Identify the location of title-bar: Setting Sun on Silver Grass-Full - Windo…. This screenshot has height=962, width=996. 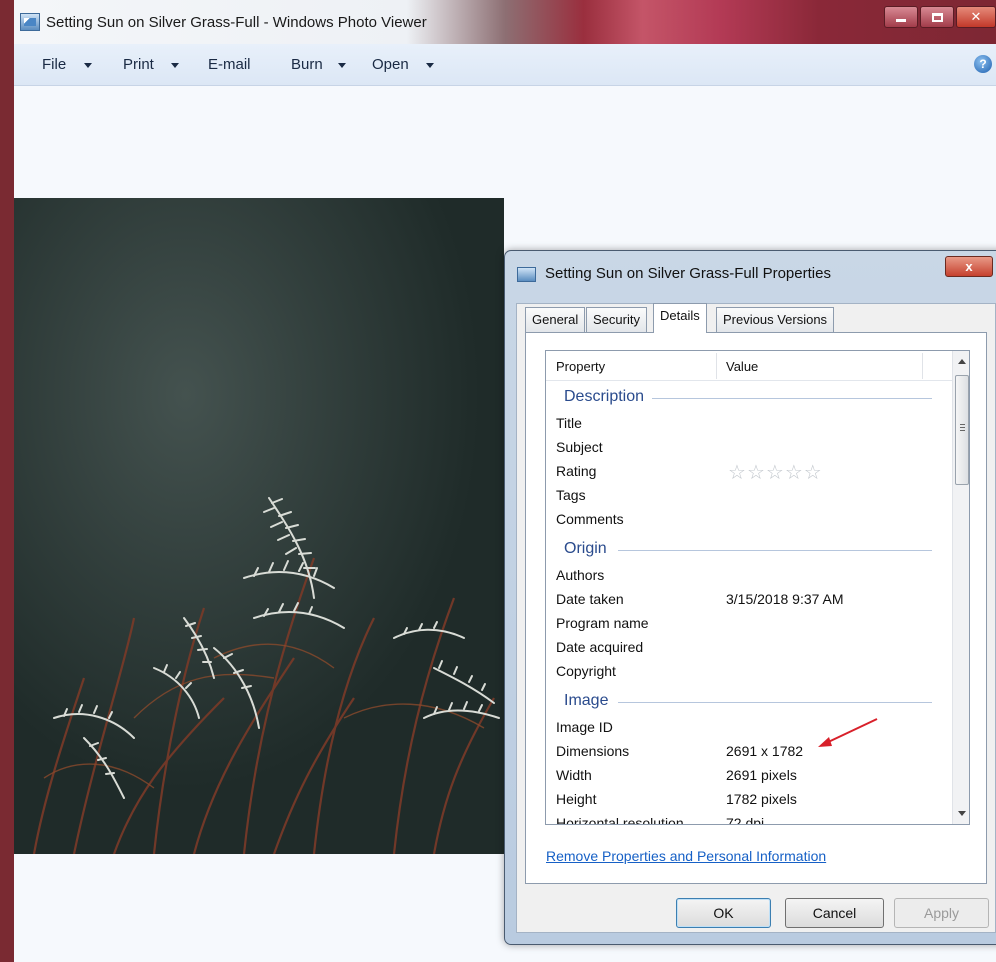
(505, 22).